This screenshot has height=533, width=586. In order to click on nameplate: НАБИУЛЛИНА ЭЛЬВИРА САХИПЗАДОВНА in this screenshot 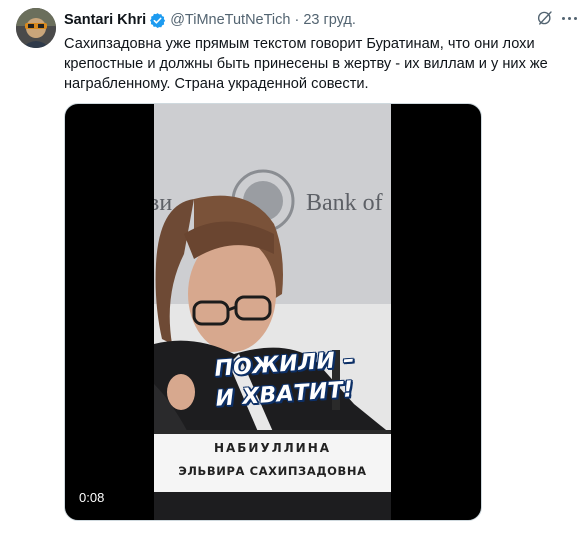, I will do `click(272, 461)`.